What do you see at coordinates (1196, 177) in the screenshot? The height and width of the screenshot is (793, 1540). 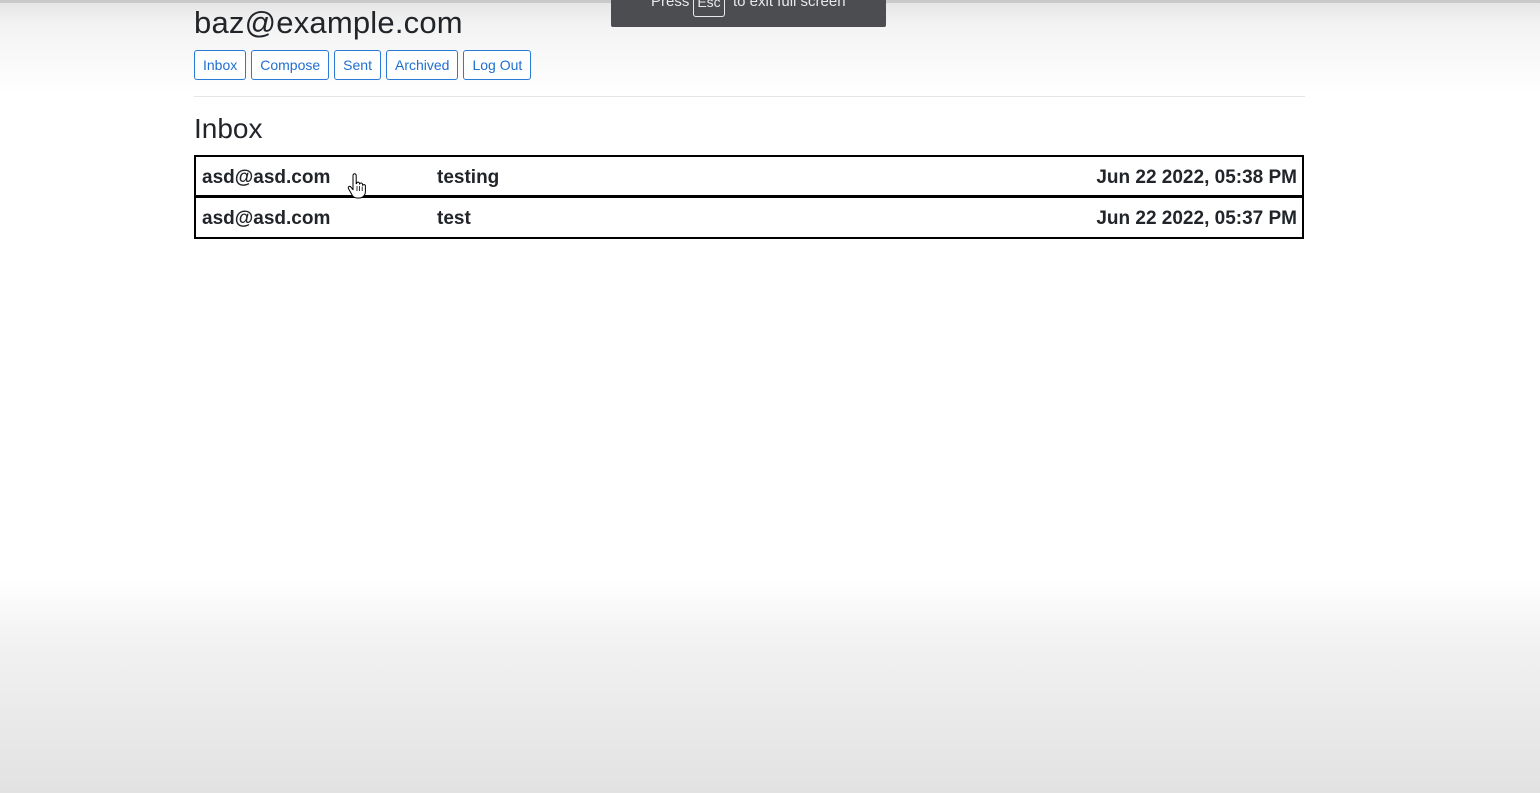 I see `email-timestamp: Jun 22 2022, 05:38 PM` at bounding box center [1196, 177].